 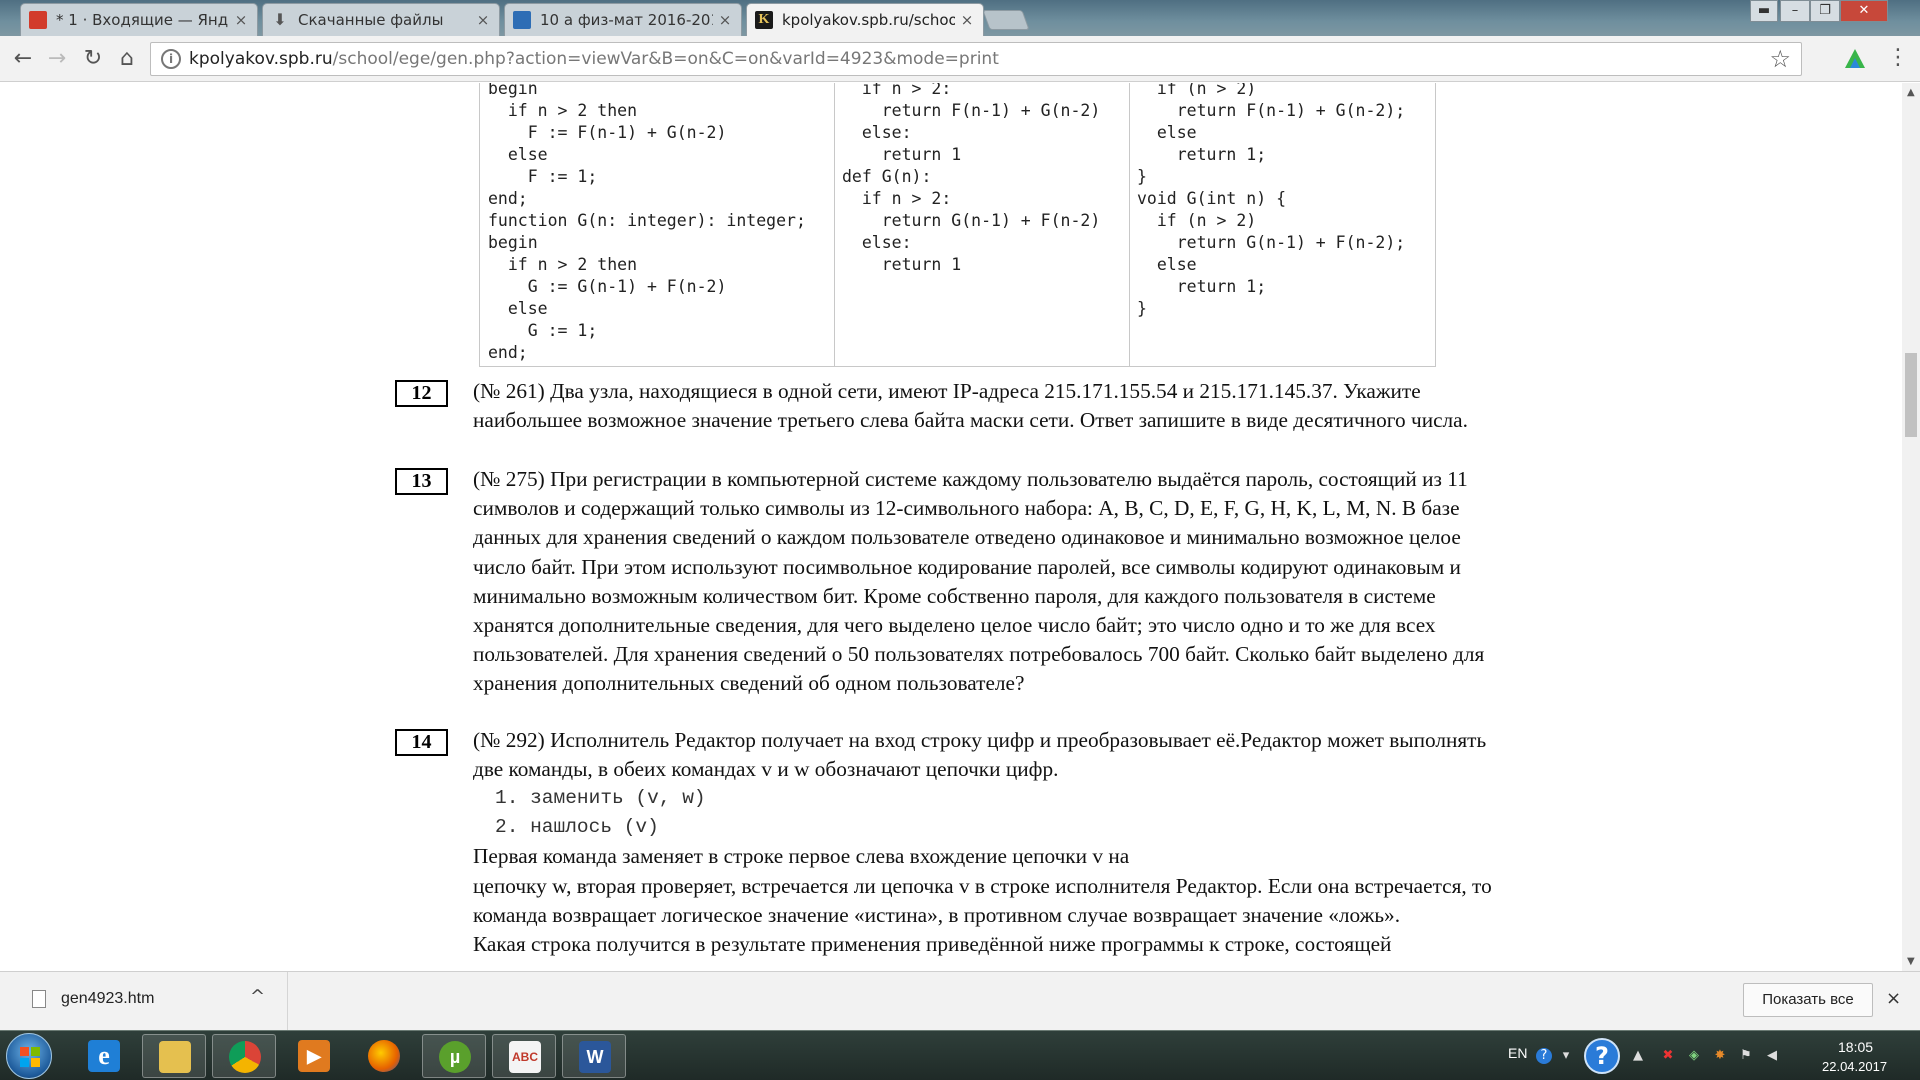 I want to click on command-item: 2. нашлось (v), so click(x=577, y=827).